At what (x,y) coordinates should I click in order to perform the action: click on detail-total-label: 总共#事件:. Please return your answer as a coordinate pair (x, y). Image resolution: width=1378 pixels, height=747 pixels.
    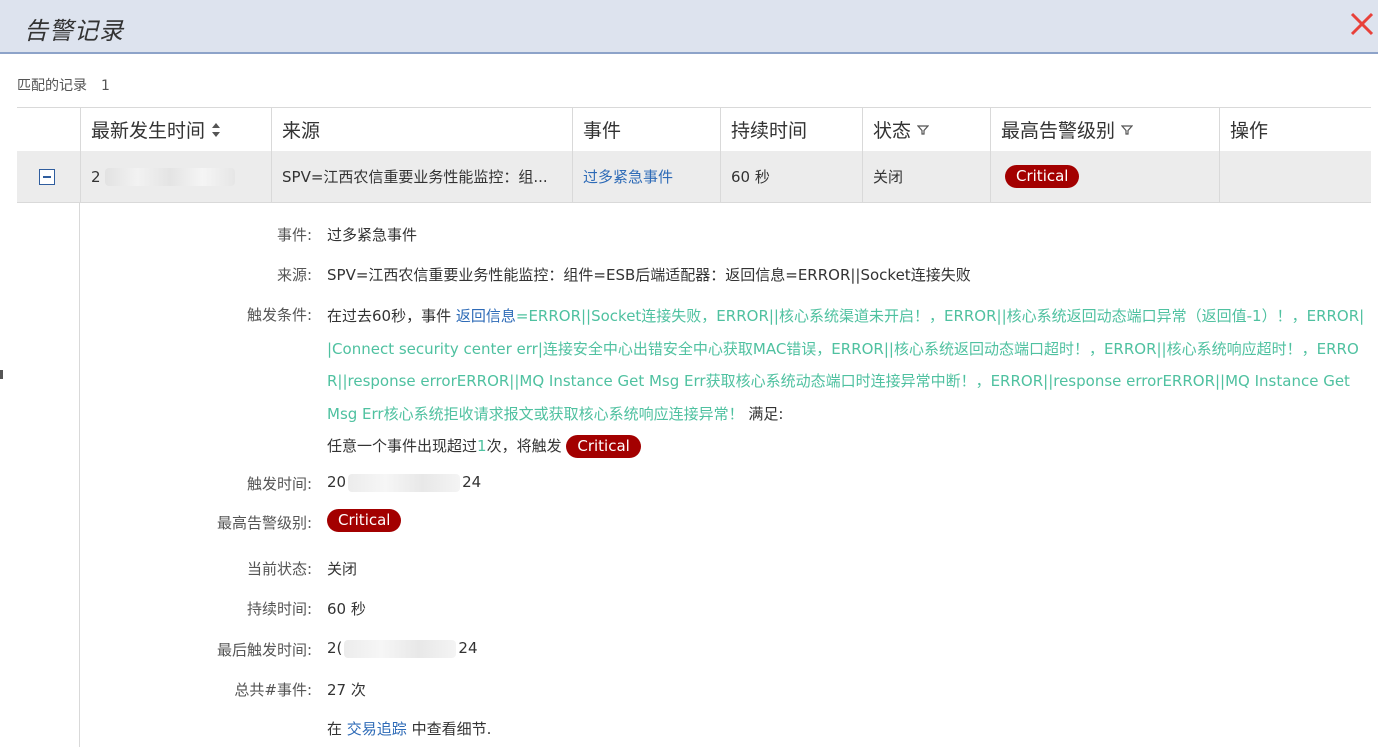
    Looking at the image, I should click on (273, 690).